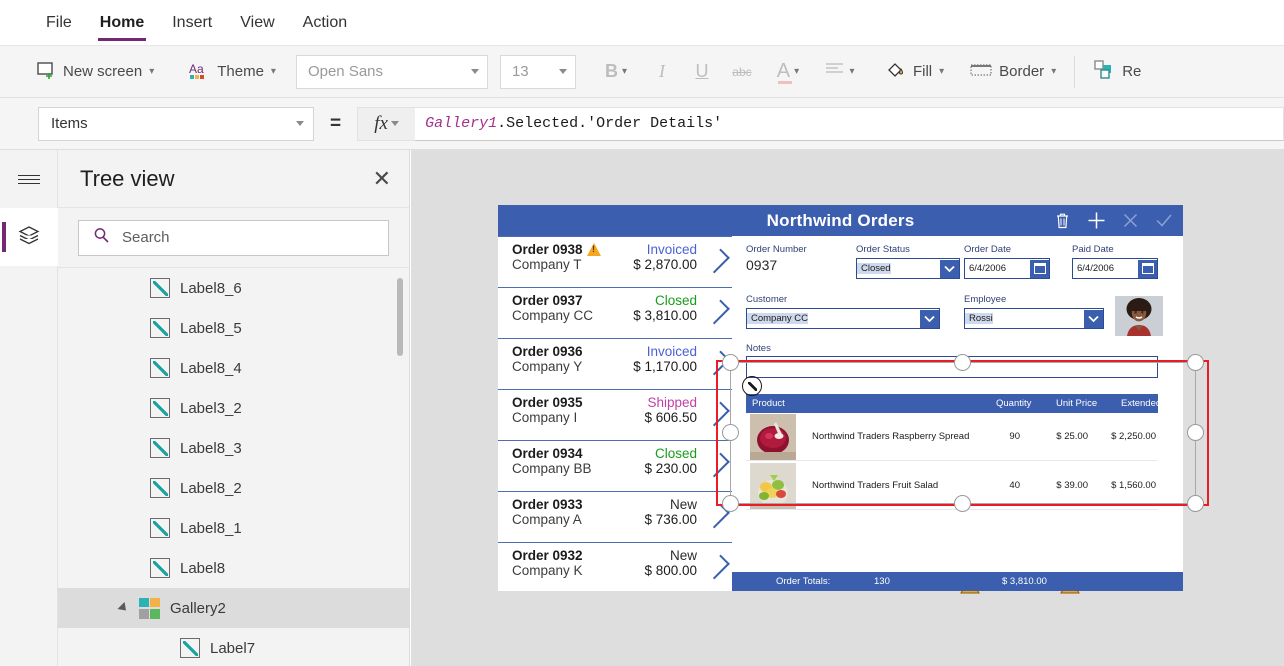 The image size is (1284, 666). I want to click on tree-item-label8_3: Label8_3, so click(233, 448).